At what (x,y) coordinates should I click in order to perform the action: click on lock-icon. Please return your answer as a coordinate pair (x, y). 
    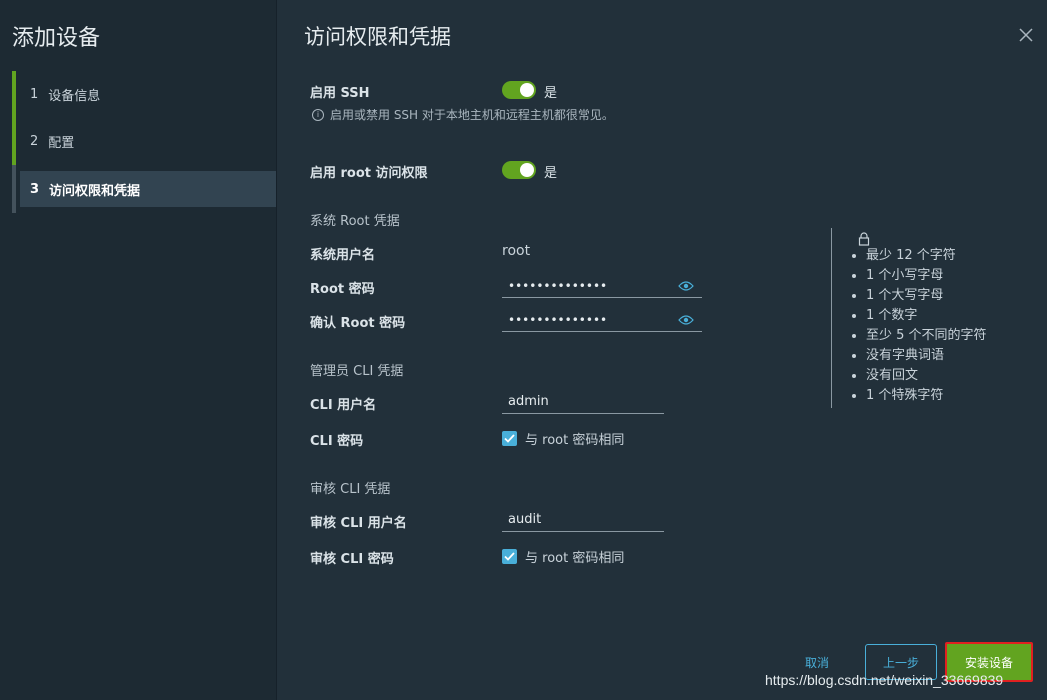
    Looking at the image, I should click on (864, 239).